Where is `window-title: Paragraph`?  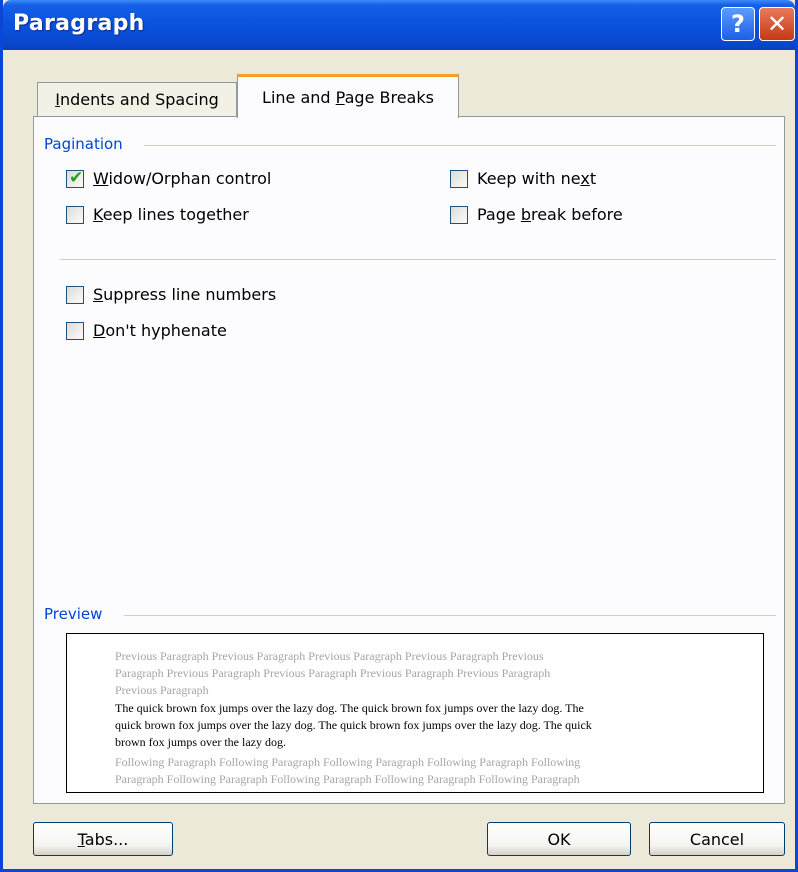
window-title: Paragraph is located at coordinates (79, 23).